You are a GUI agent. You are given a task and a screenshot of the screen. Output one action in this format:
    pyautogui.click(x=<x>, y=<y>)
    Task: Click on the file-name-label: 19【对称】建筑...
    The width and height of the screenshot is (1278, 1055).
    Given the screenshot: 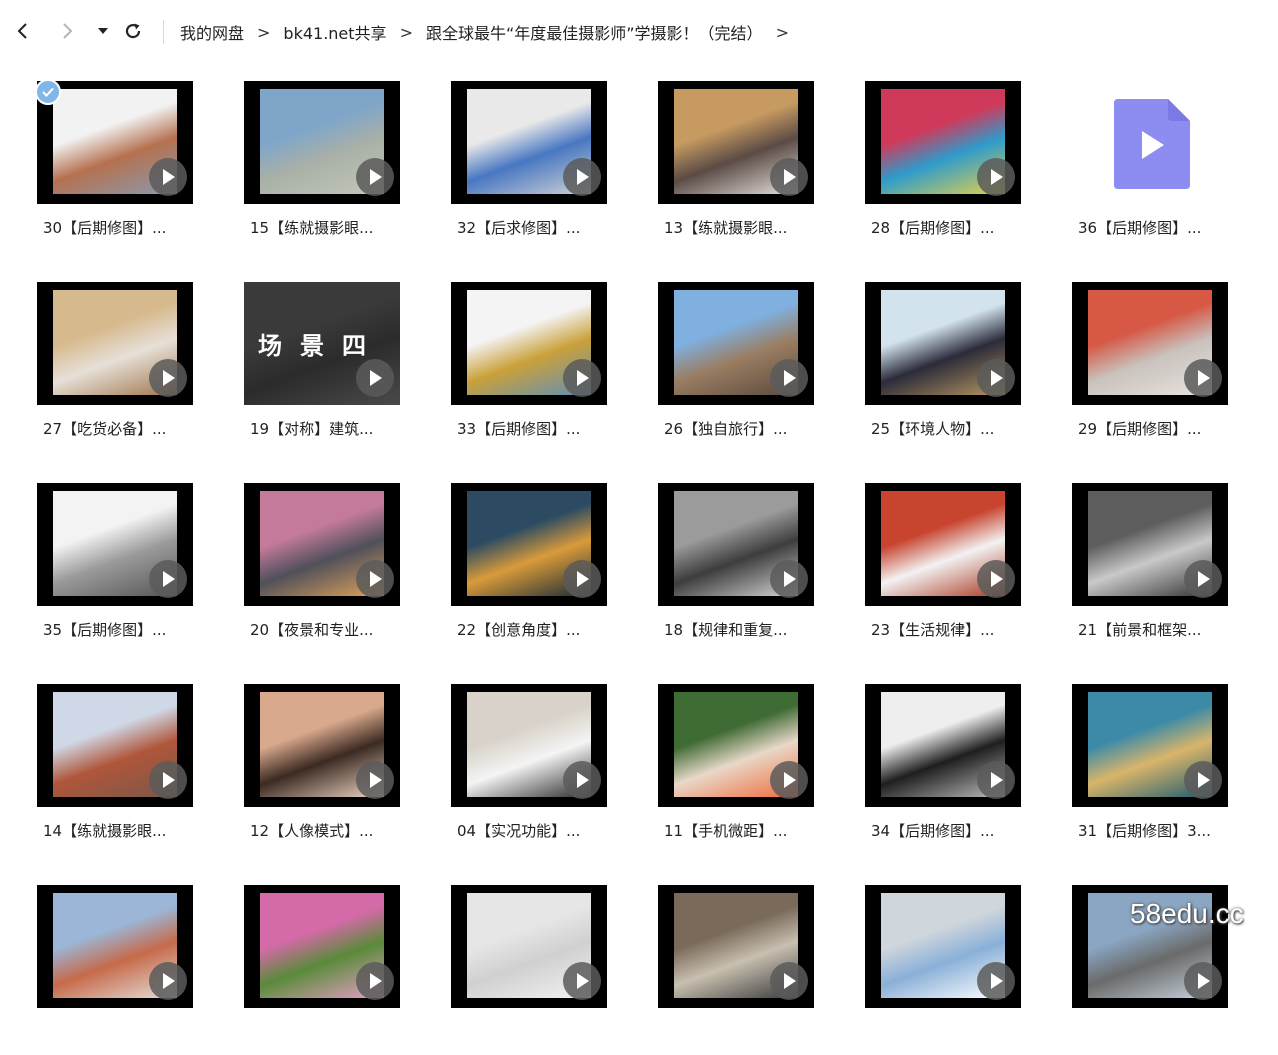 What is the action you would take?
    pyautogui.click(x=312, y=429)
    